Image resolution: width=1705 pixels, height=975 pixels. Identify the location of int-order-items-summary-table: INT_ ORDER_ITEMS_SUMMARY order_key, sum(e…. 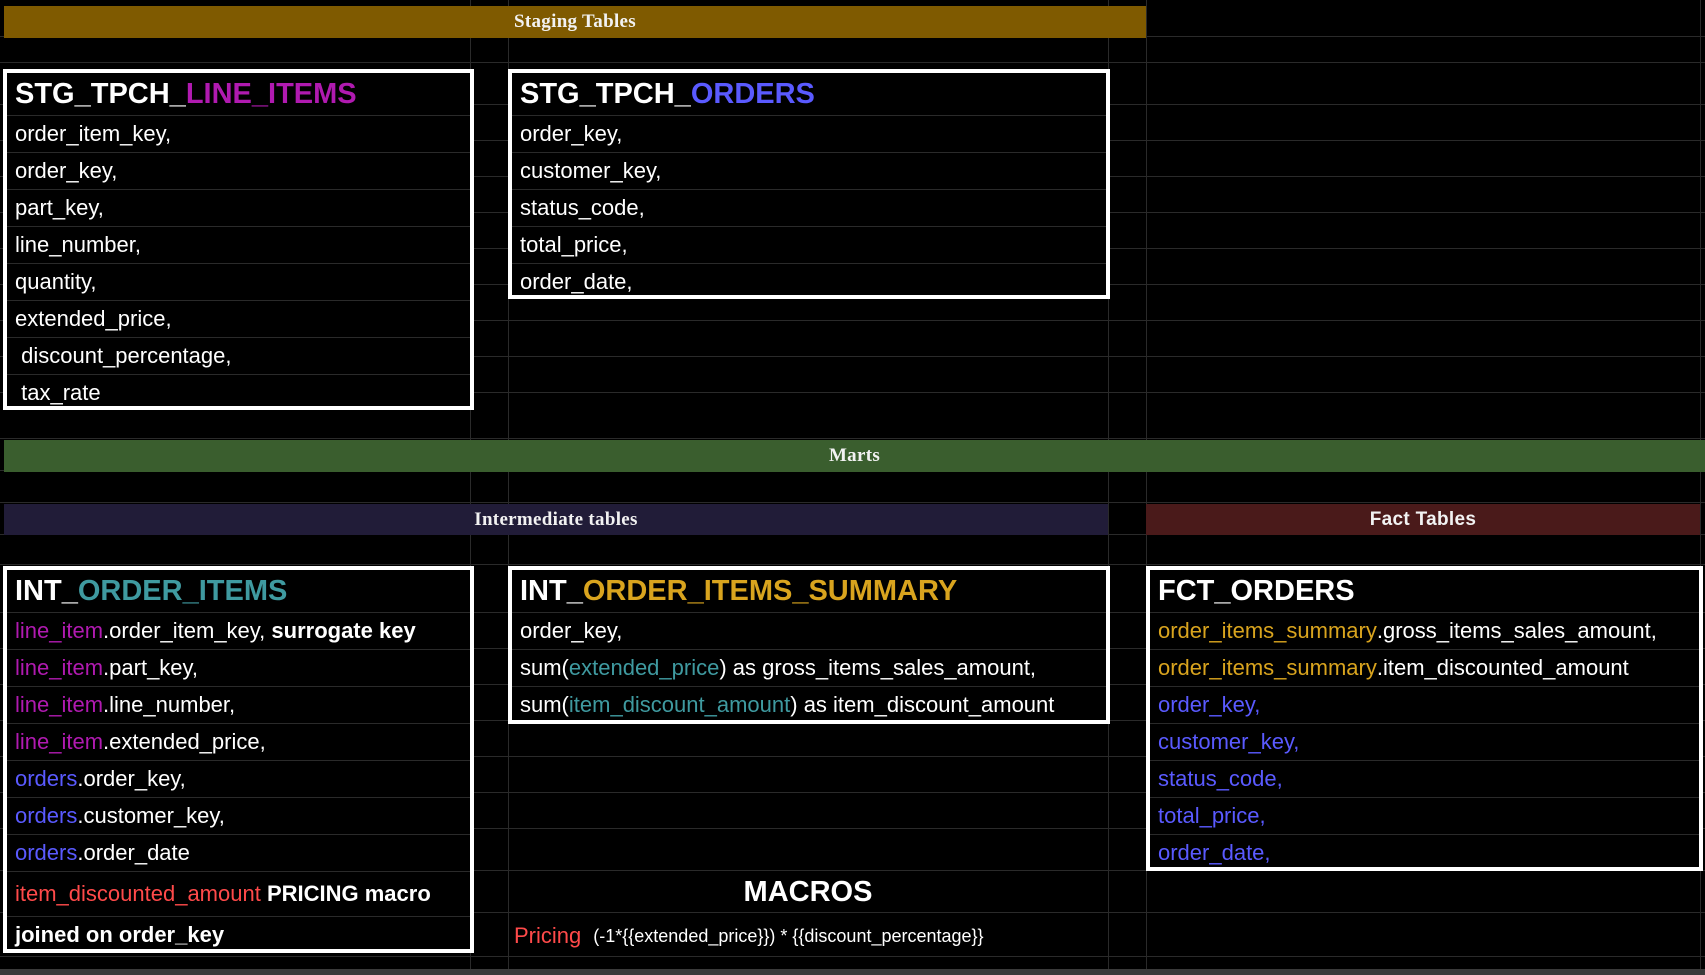
(809, 645).